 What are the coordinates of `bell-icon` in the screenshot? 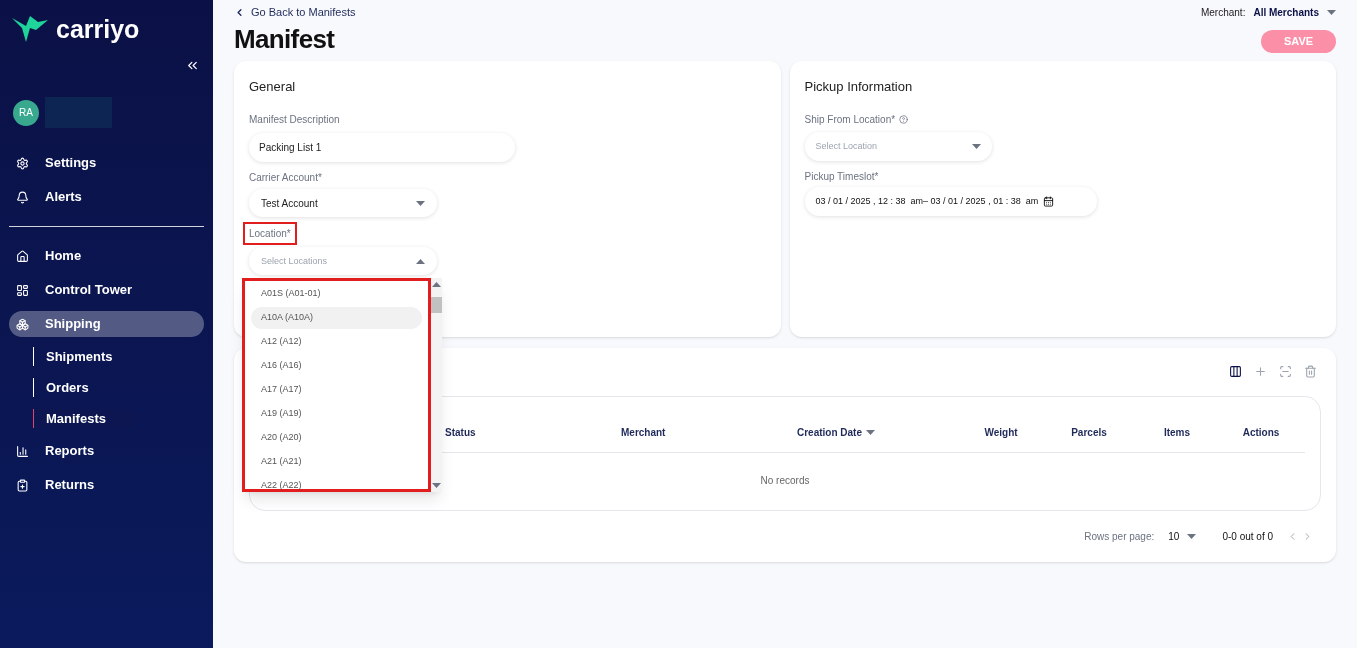 It's located at (22, 197).